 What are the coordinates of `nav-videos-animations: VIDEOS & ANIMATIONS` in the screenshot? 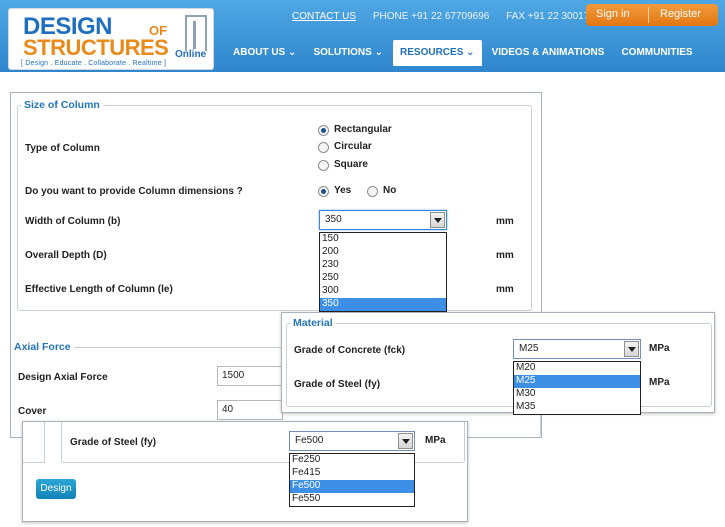 It's located at (548, 53).